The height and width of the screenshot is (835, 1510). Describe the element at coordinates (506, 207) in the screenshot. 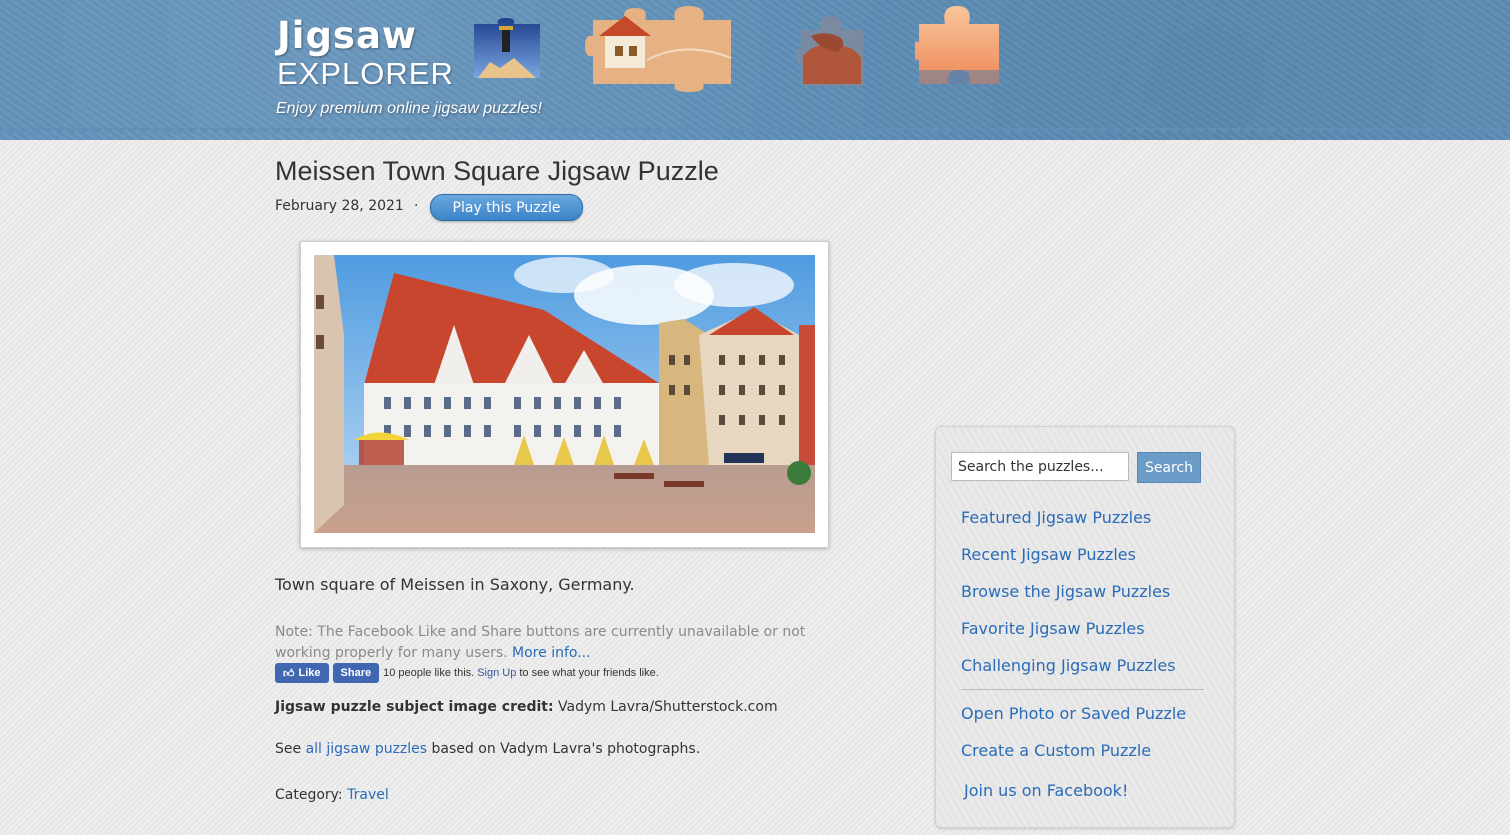

I see `play-puzzle-button: Play this Puzzle` at that location.